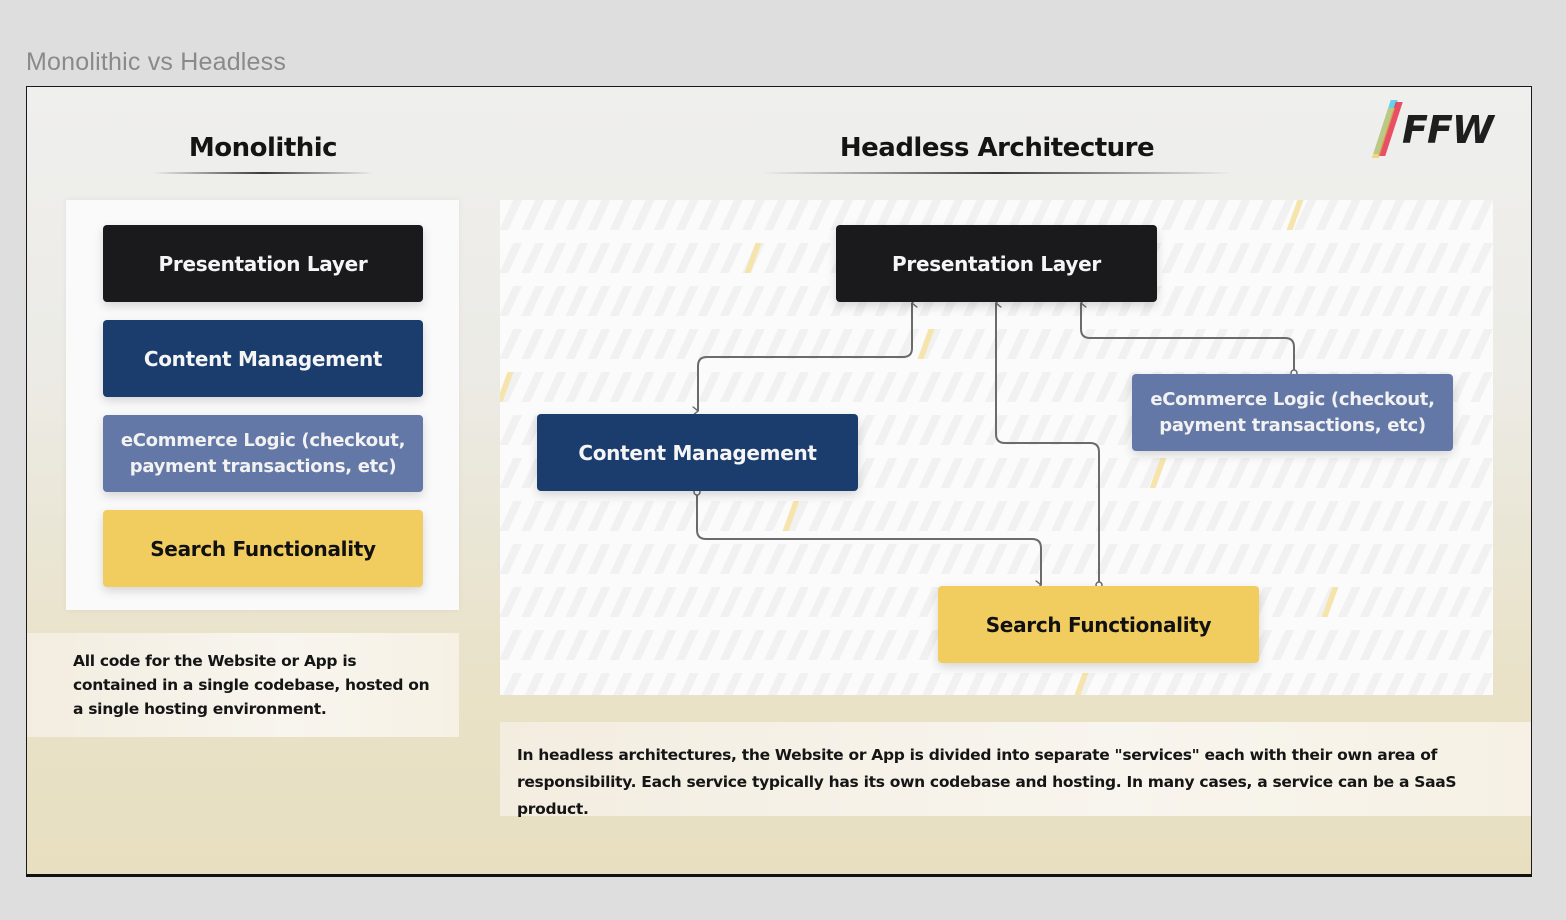 This screenshot has height=920, width=1566. Describe the element at coordinates (1448, 130) in the screenshot. I see `logo-text: FFW` at that location.